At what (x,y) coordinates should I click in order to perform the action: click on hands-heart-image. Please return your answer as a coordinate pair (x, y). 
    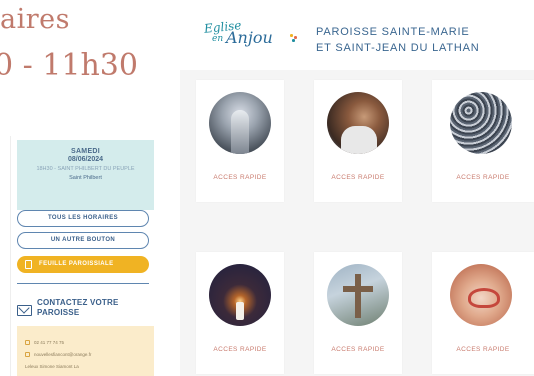
    Looking at the image, I should click on (481, 295).